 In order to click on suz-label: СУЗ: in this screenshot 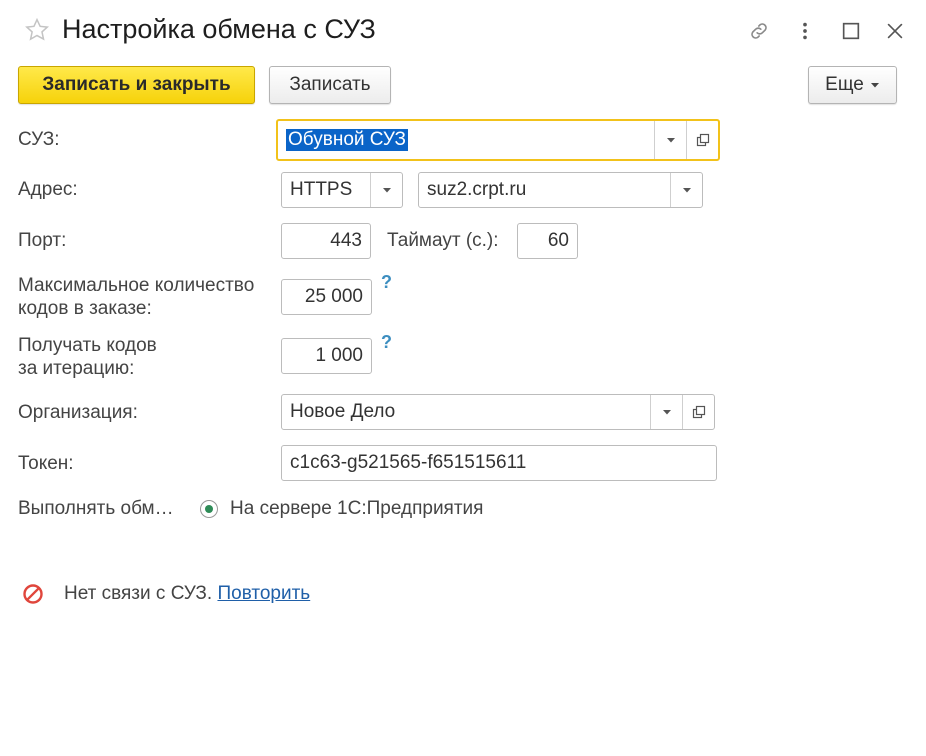, I will do `click(39, 139)`.